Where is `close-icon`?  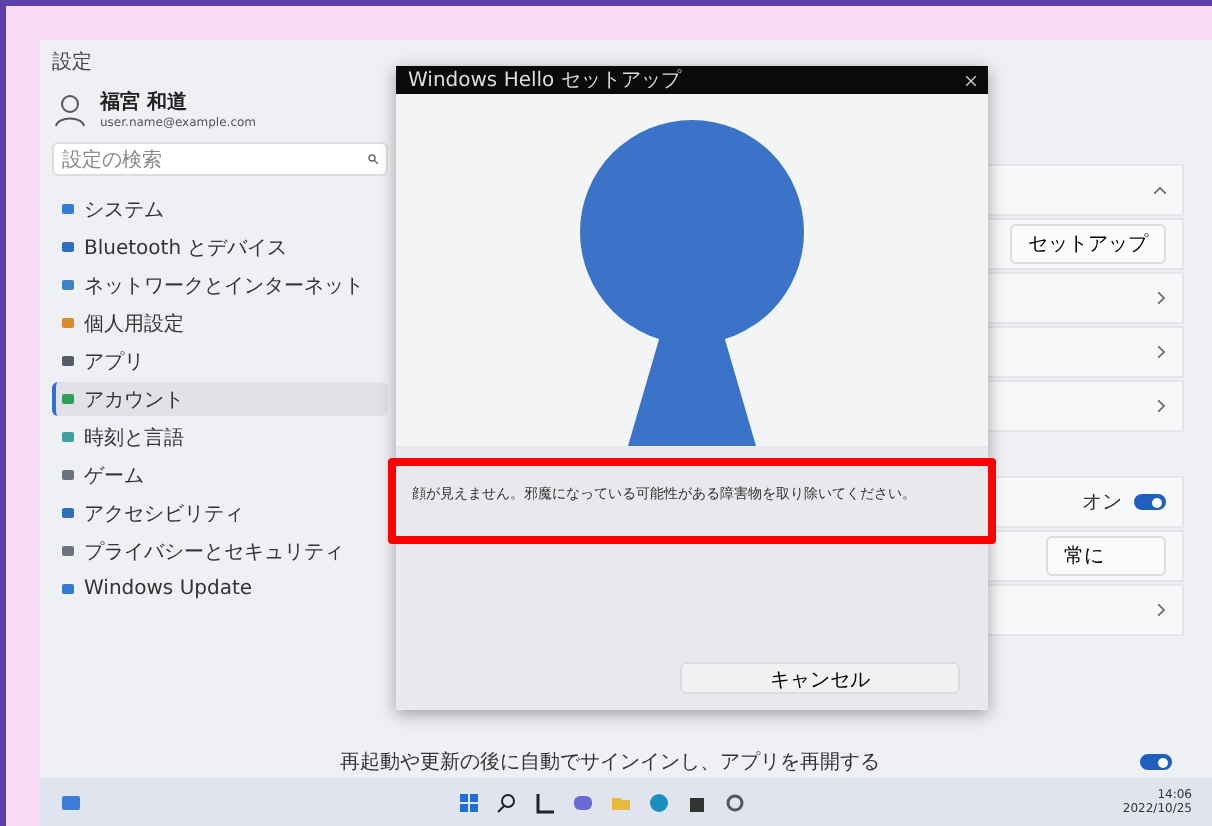
close-icon is located at coordinates (971, 80).